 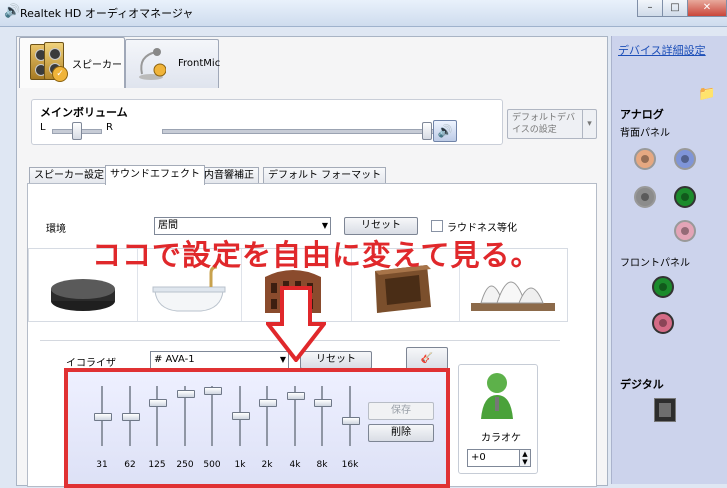 I want to click on environment-selected: 居間, so click(x=168, y=225).